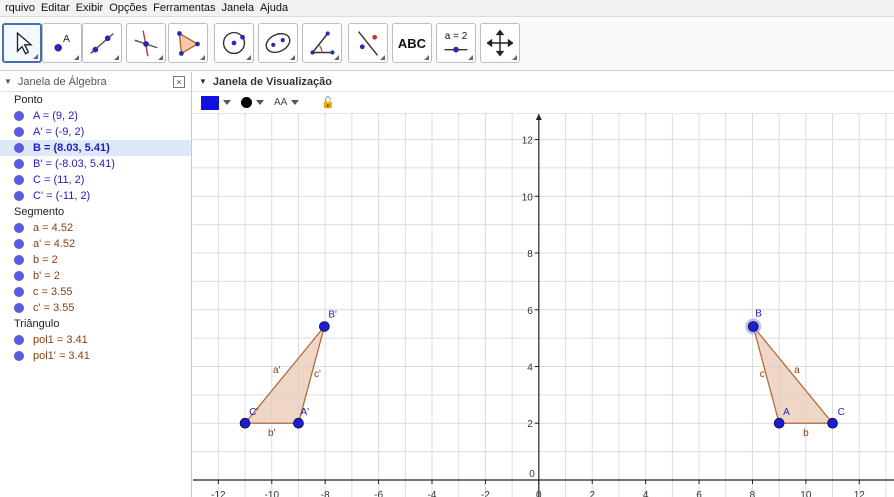 Image resolution: width=894 pixels, height=497 pixels. I want to click on point-A, so click(779, 423).